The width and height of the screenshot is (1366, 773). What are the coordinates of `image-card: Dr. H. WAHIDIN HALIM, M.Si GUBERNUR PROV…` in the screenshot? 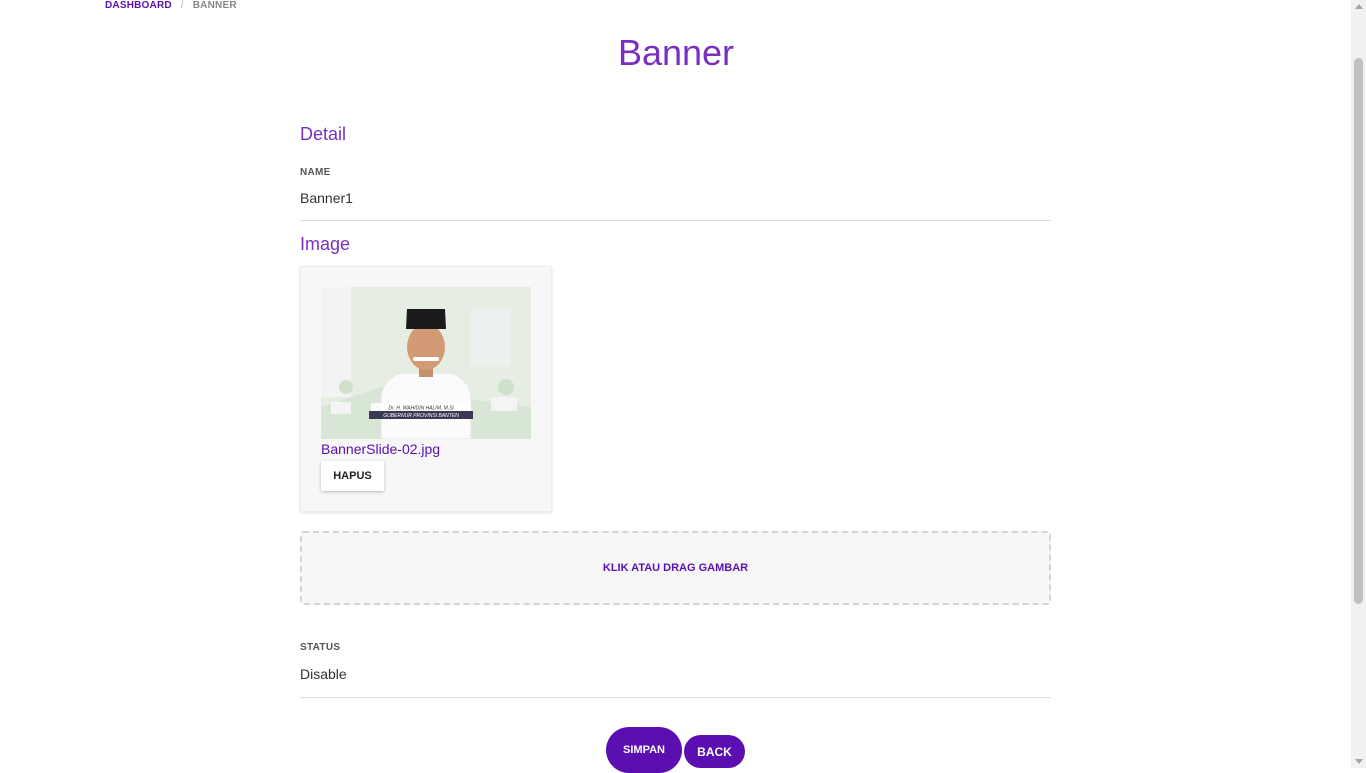 It's located at (426, 389).